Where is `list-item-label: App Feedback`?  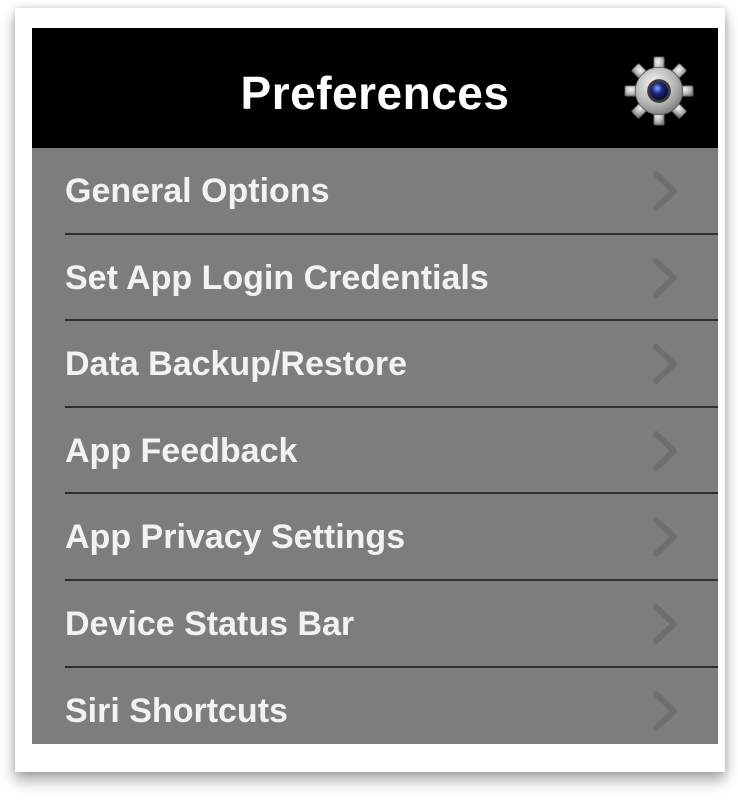
list-item-label: App Feedback is located at coordinates (181, 450).